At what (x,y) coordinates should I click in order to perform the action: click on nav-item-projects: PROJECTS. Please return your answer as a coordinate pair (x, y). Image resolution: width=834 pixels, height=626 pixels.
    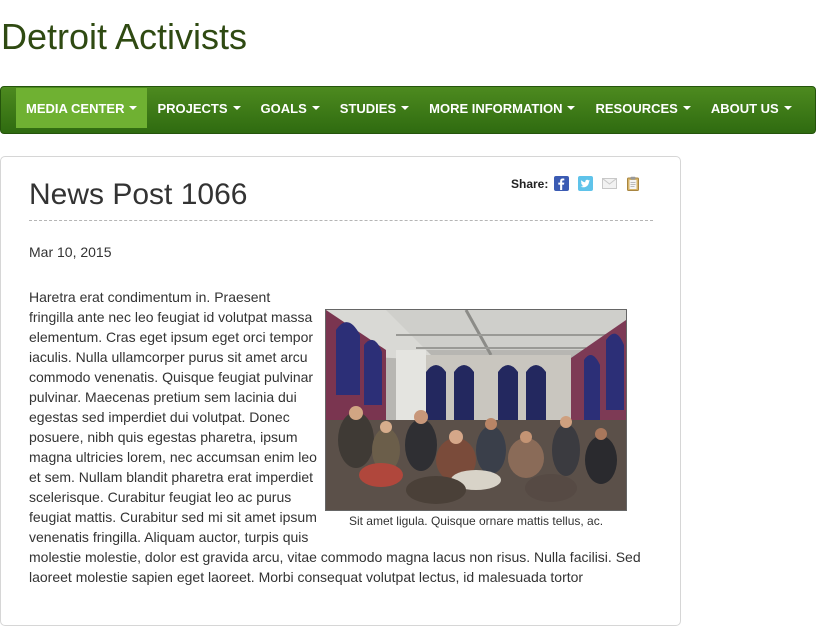
    Looking at the image, I should click on (198, 108).